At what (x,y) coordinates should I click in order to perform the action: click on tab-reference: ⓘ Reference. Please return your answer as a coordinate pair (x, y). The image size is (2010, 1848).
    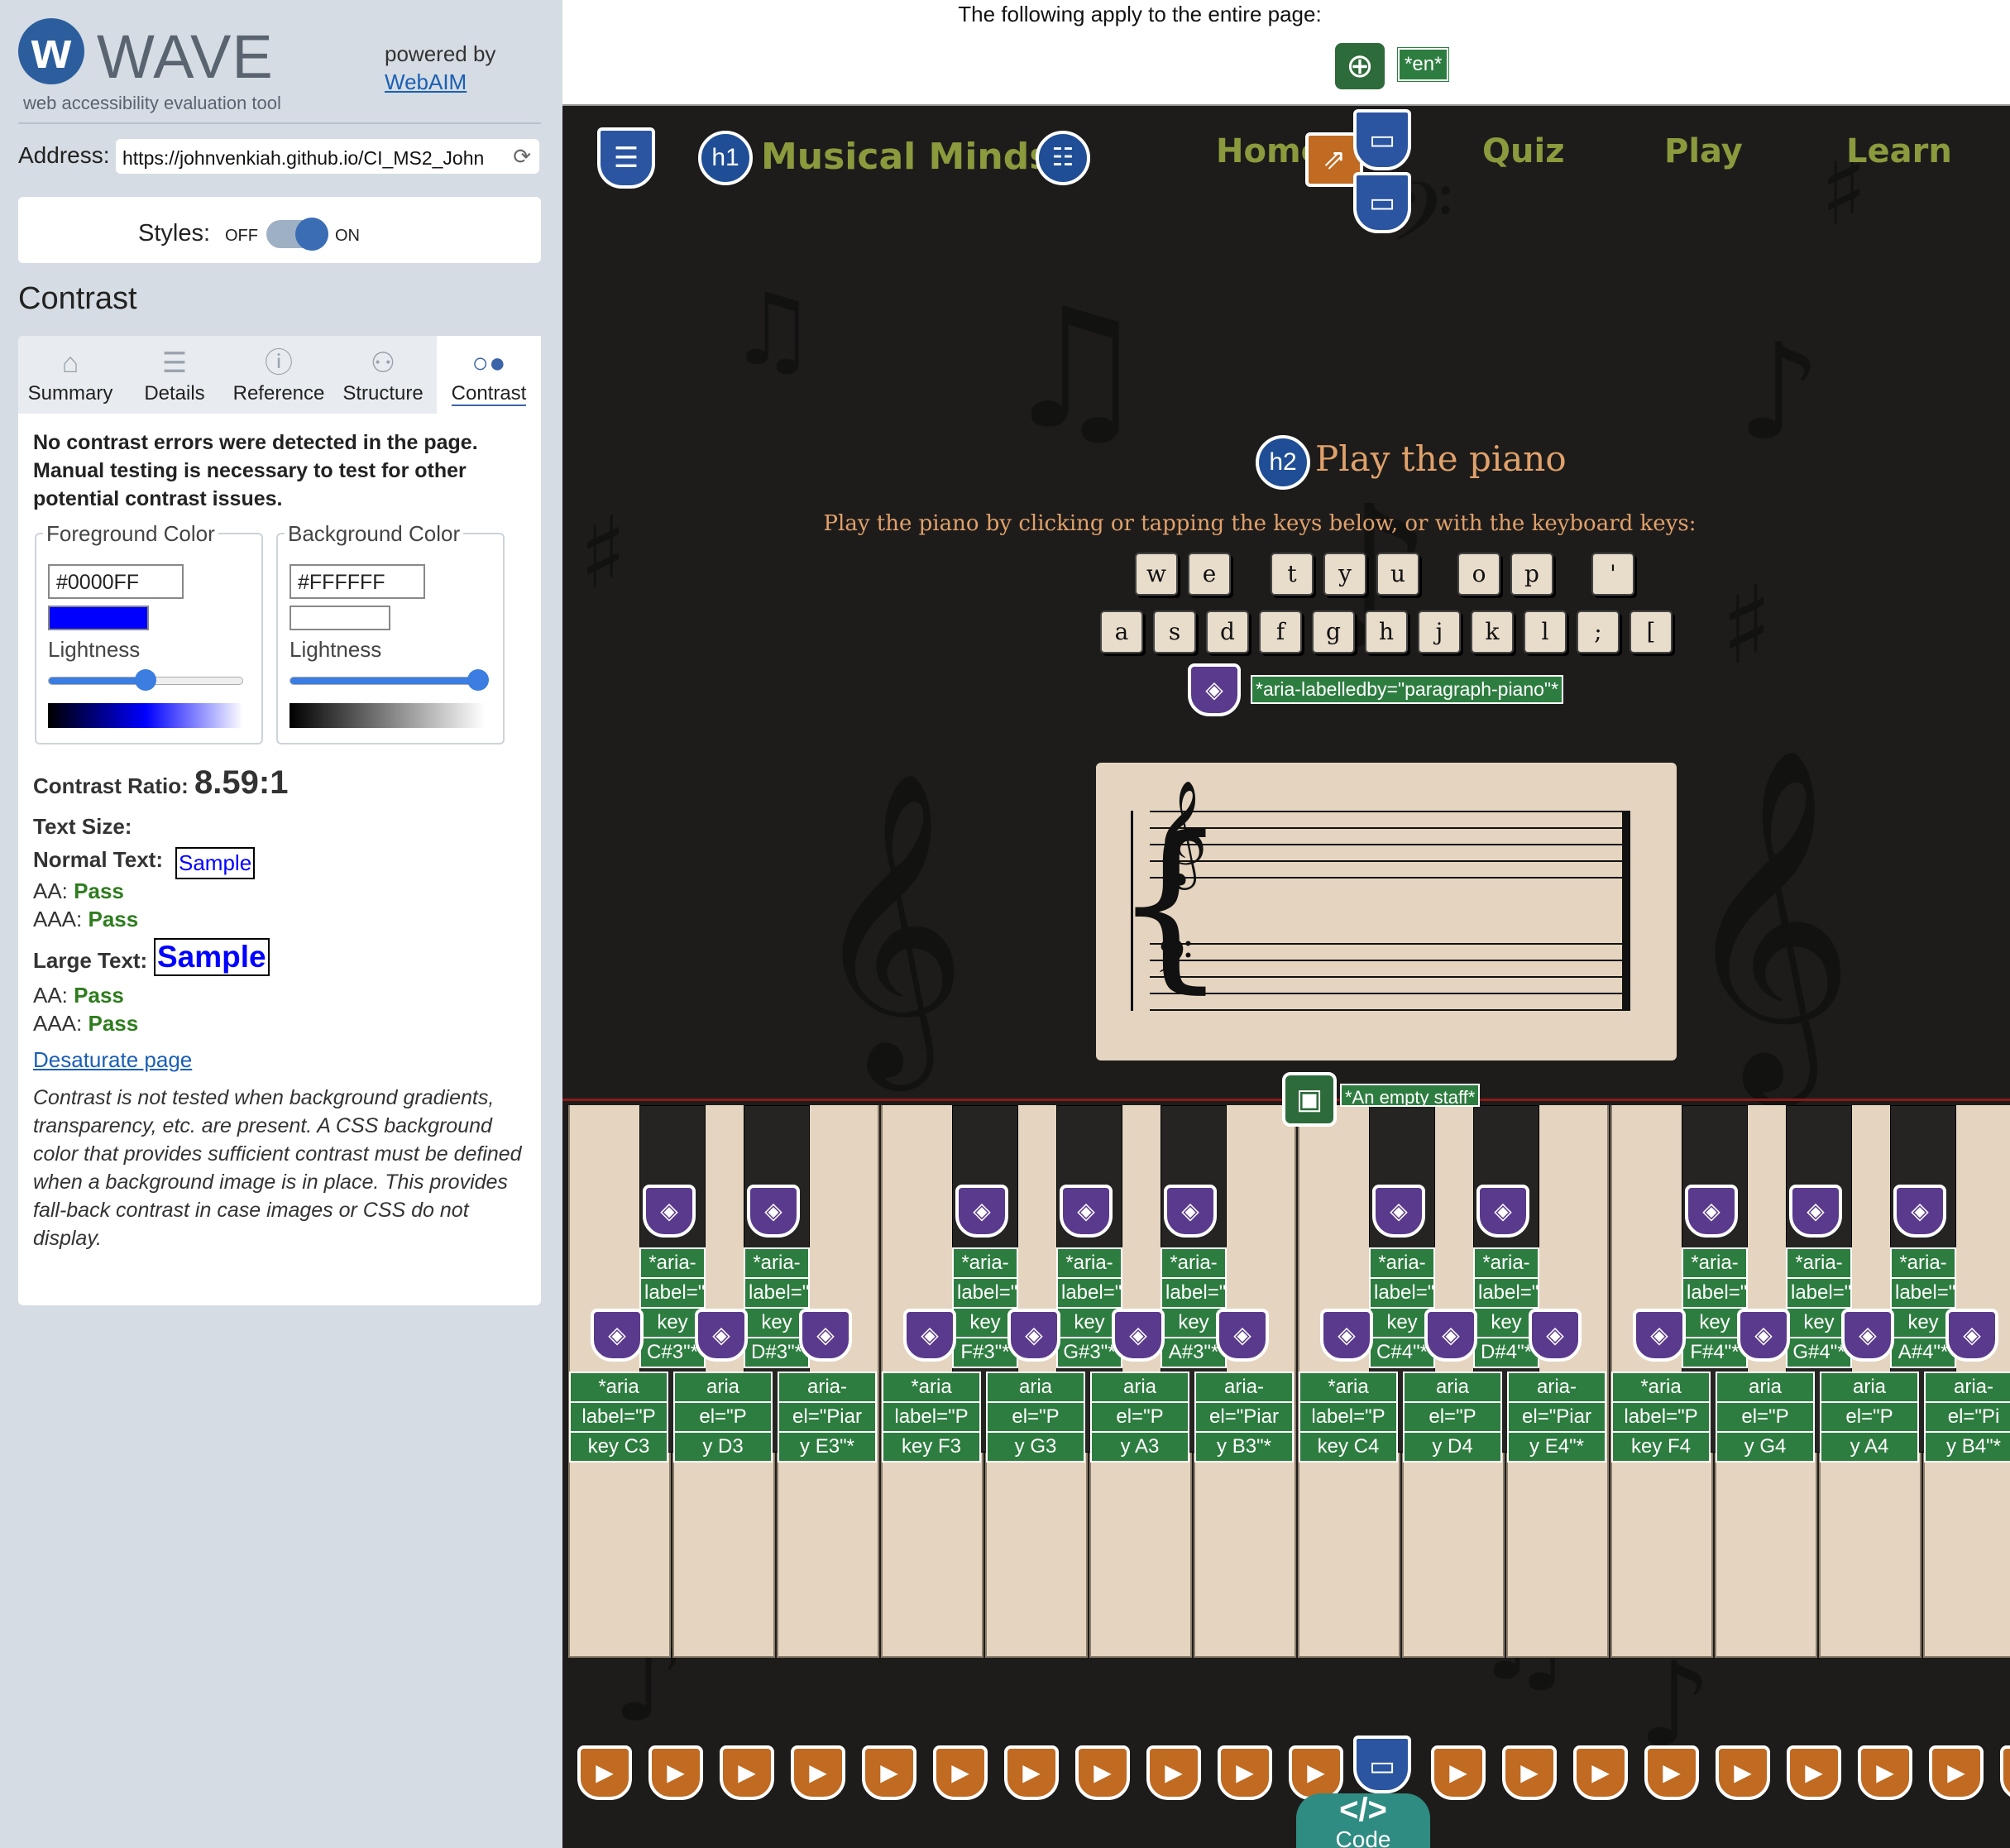
    Looking at the image, I should click on (279, 375).